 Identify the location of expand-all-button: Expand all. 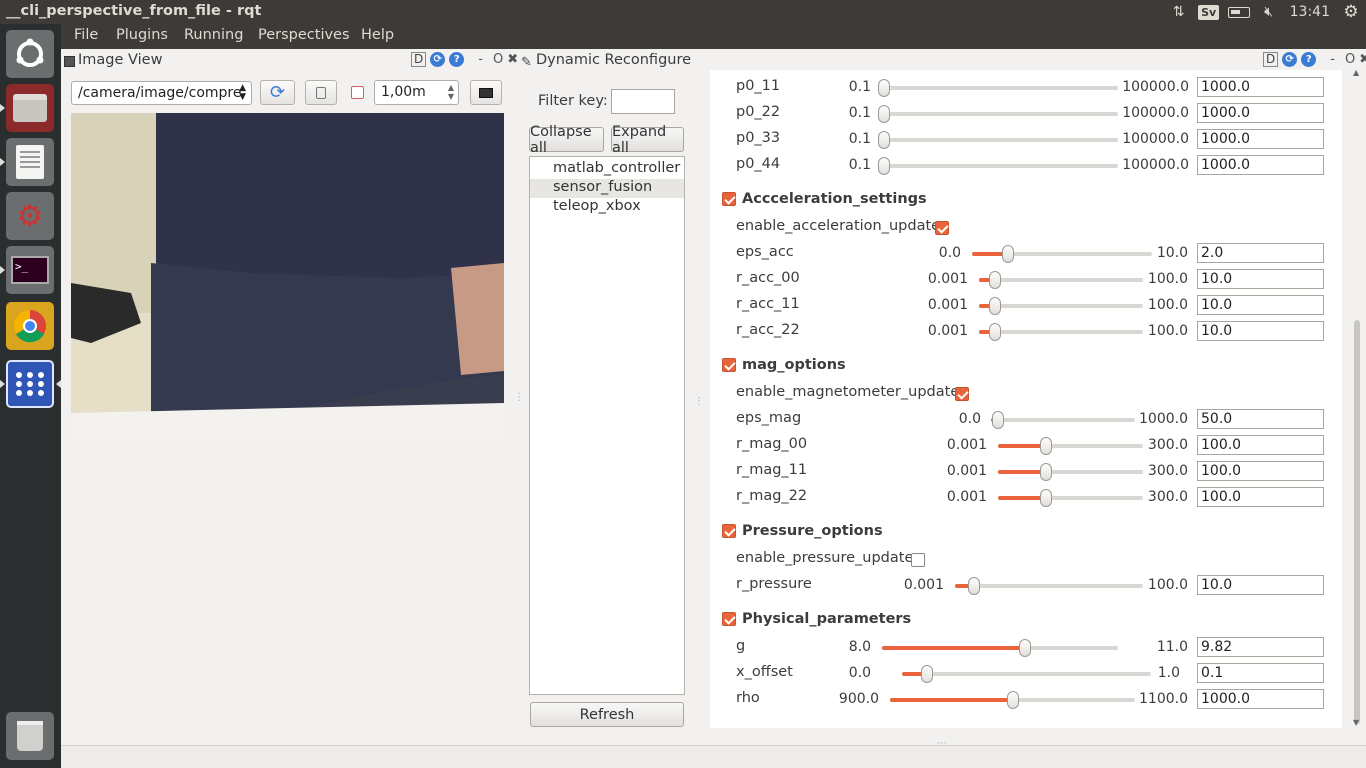
(647, 140).